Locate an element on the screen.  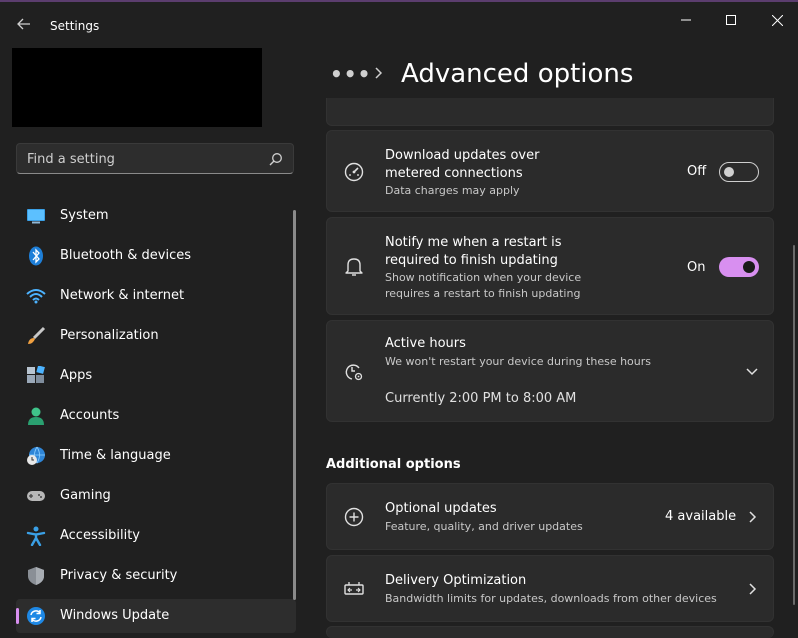
sidebar-item-windows-update: Windows Update is located at coordinates (156, 616).